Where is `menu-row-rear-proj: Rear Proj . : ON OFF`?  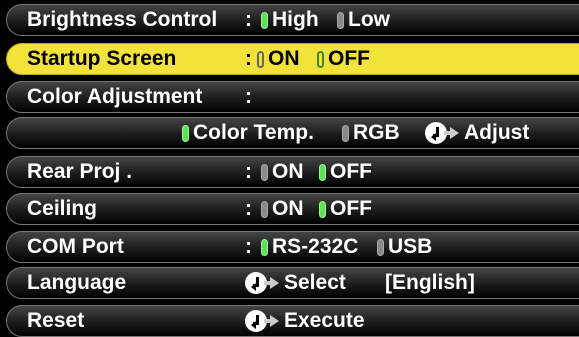 menu-row-rear-proj: Rear Proj . : ON OFF is located at coordinates (292, 172).